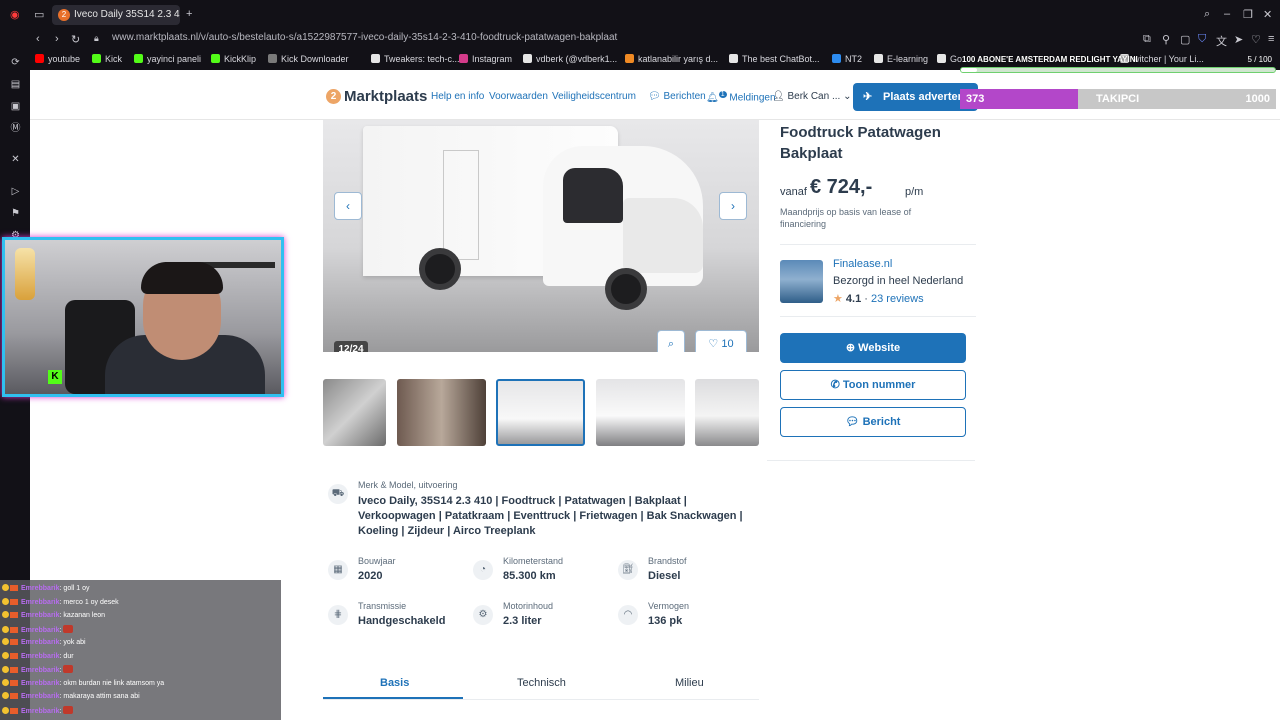 The image size is (1280, 720). Describe the element at coordinates (868, 97) in the screenshot. I see `post-ad-icon: ✈︎` at that location.